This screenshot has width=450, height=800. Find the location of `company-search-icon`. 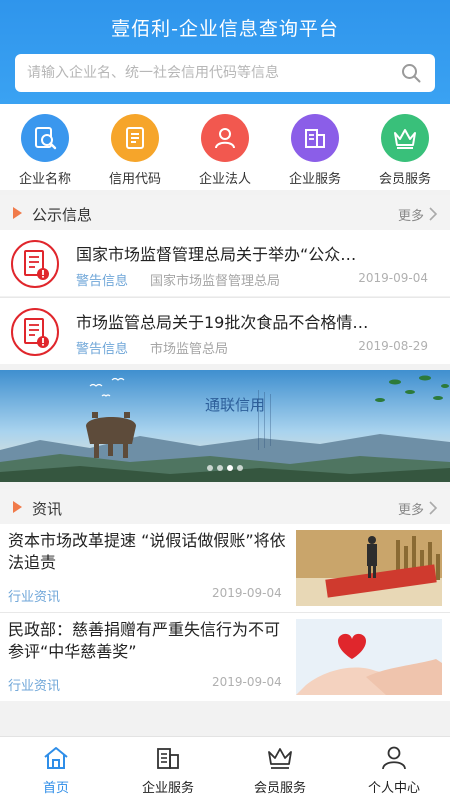

company-search-icon is located at coordinates (45, 138).